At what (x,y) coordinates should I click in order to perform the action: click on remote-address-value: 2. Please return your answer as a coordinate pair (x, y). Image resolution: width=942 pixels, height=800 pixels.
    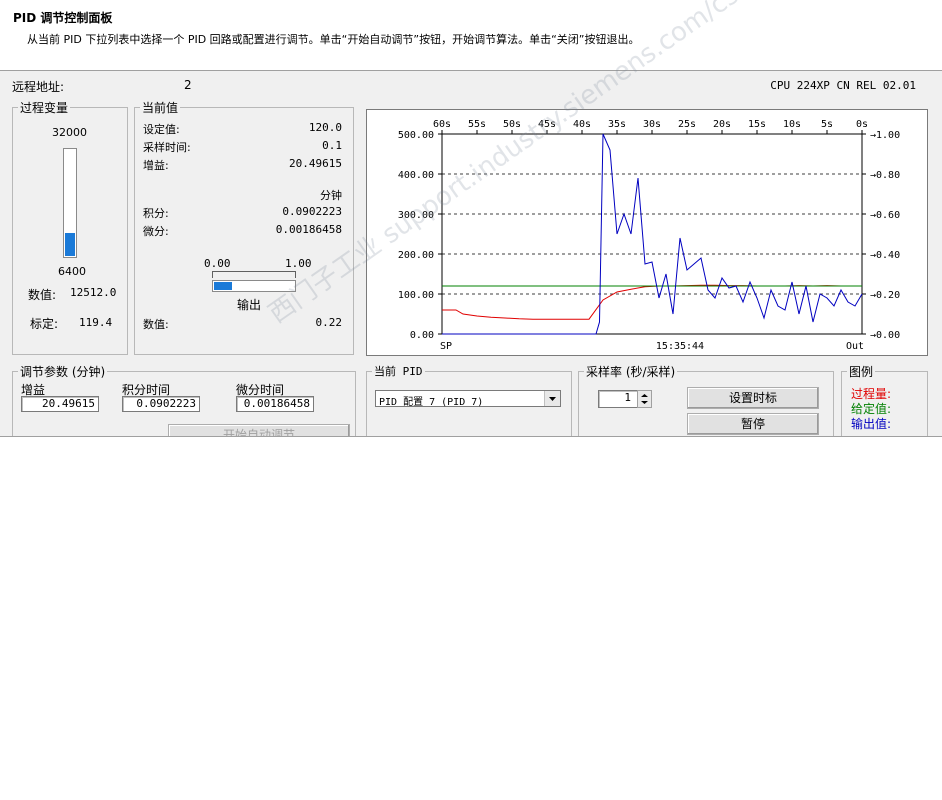
    Looking at the image, I should click on (188, 85).